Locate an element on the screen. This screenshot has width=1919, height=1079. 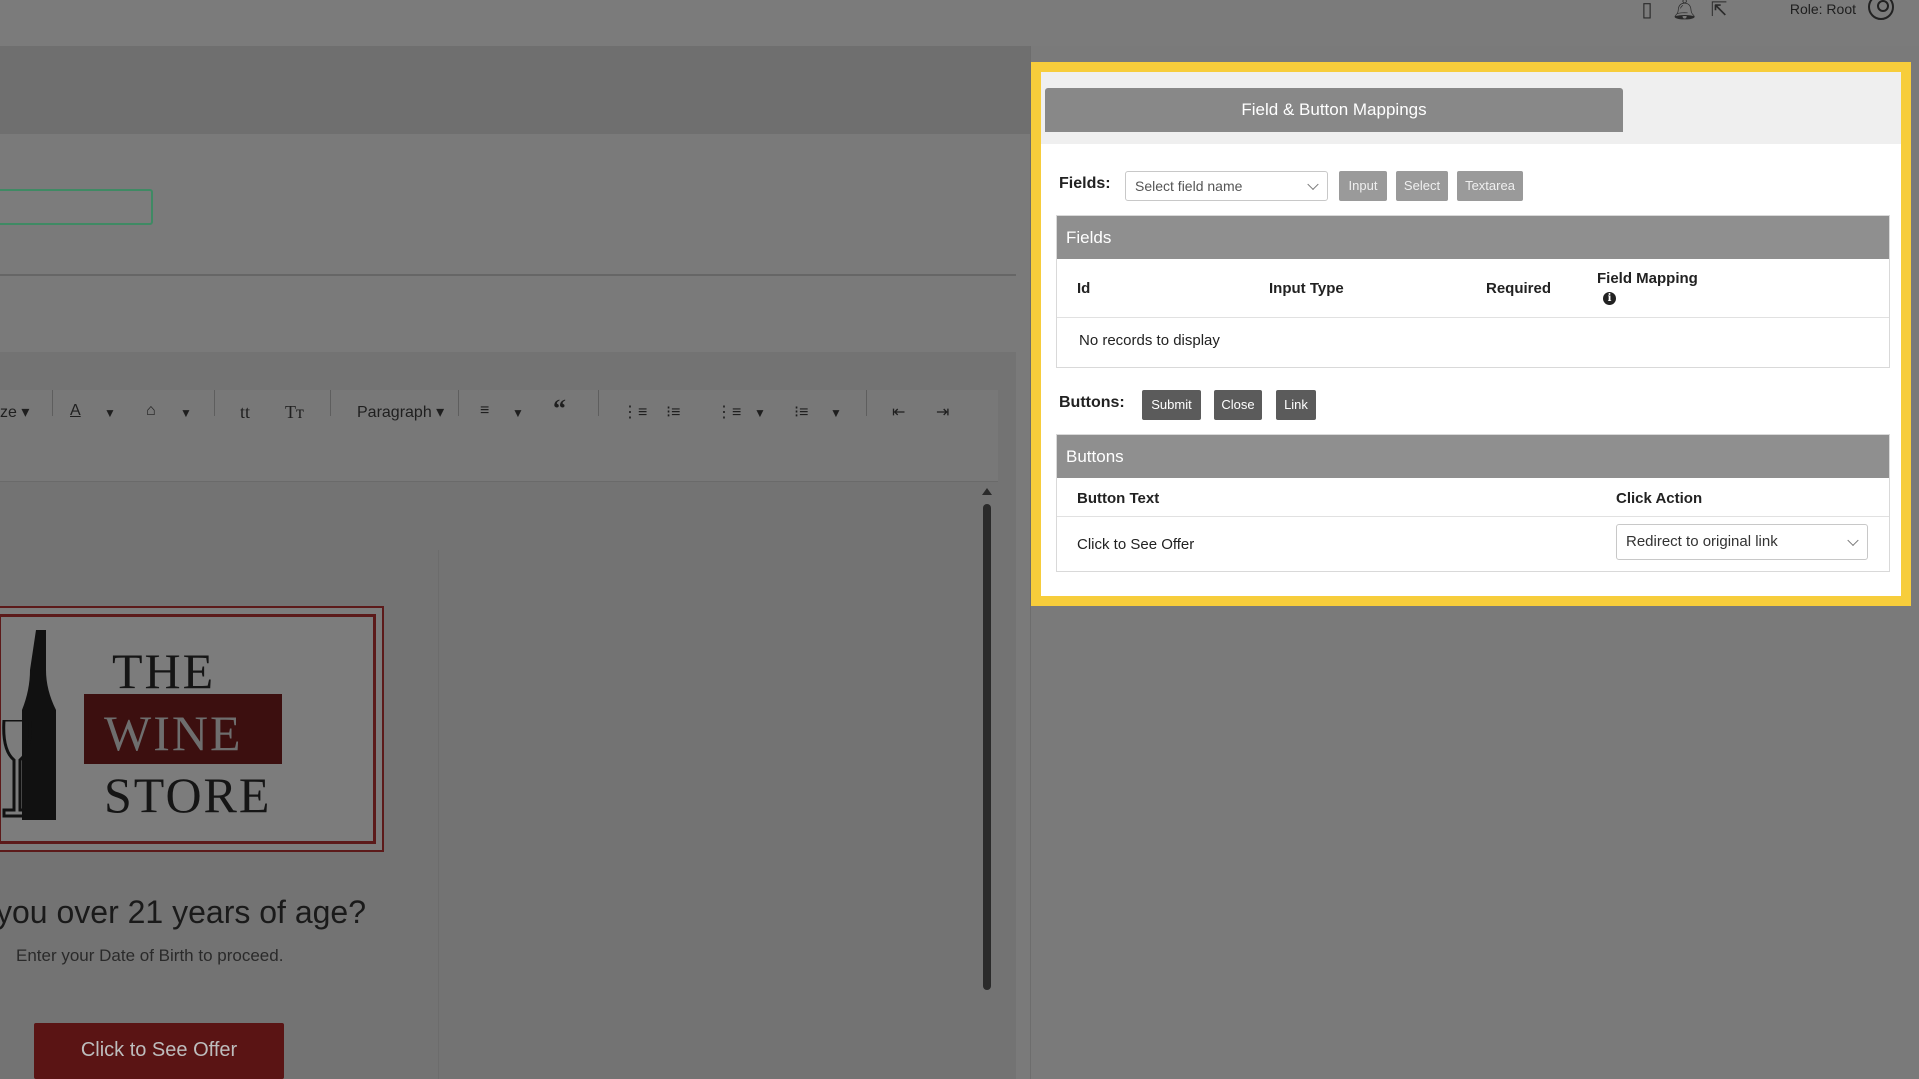
field-name-select-placeholder: Select field name is located at coordinates (1189, 186).